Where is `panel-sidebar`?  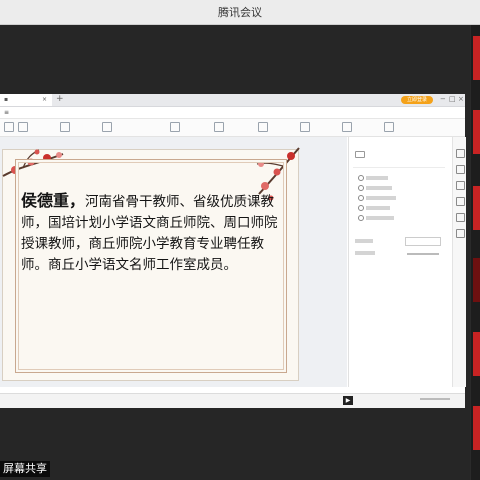 panel-sidebar is located at coordinates (459, 262).